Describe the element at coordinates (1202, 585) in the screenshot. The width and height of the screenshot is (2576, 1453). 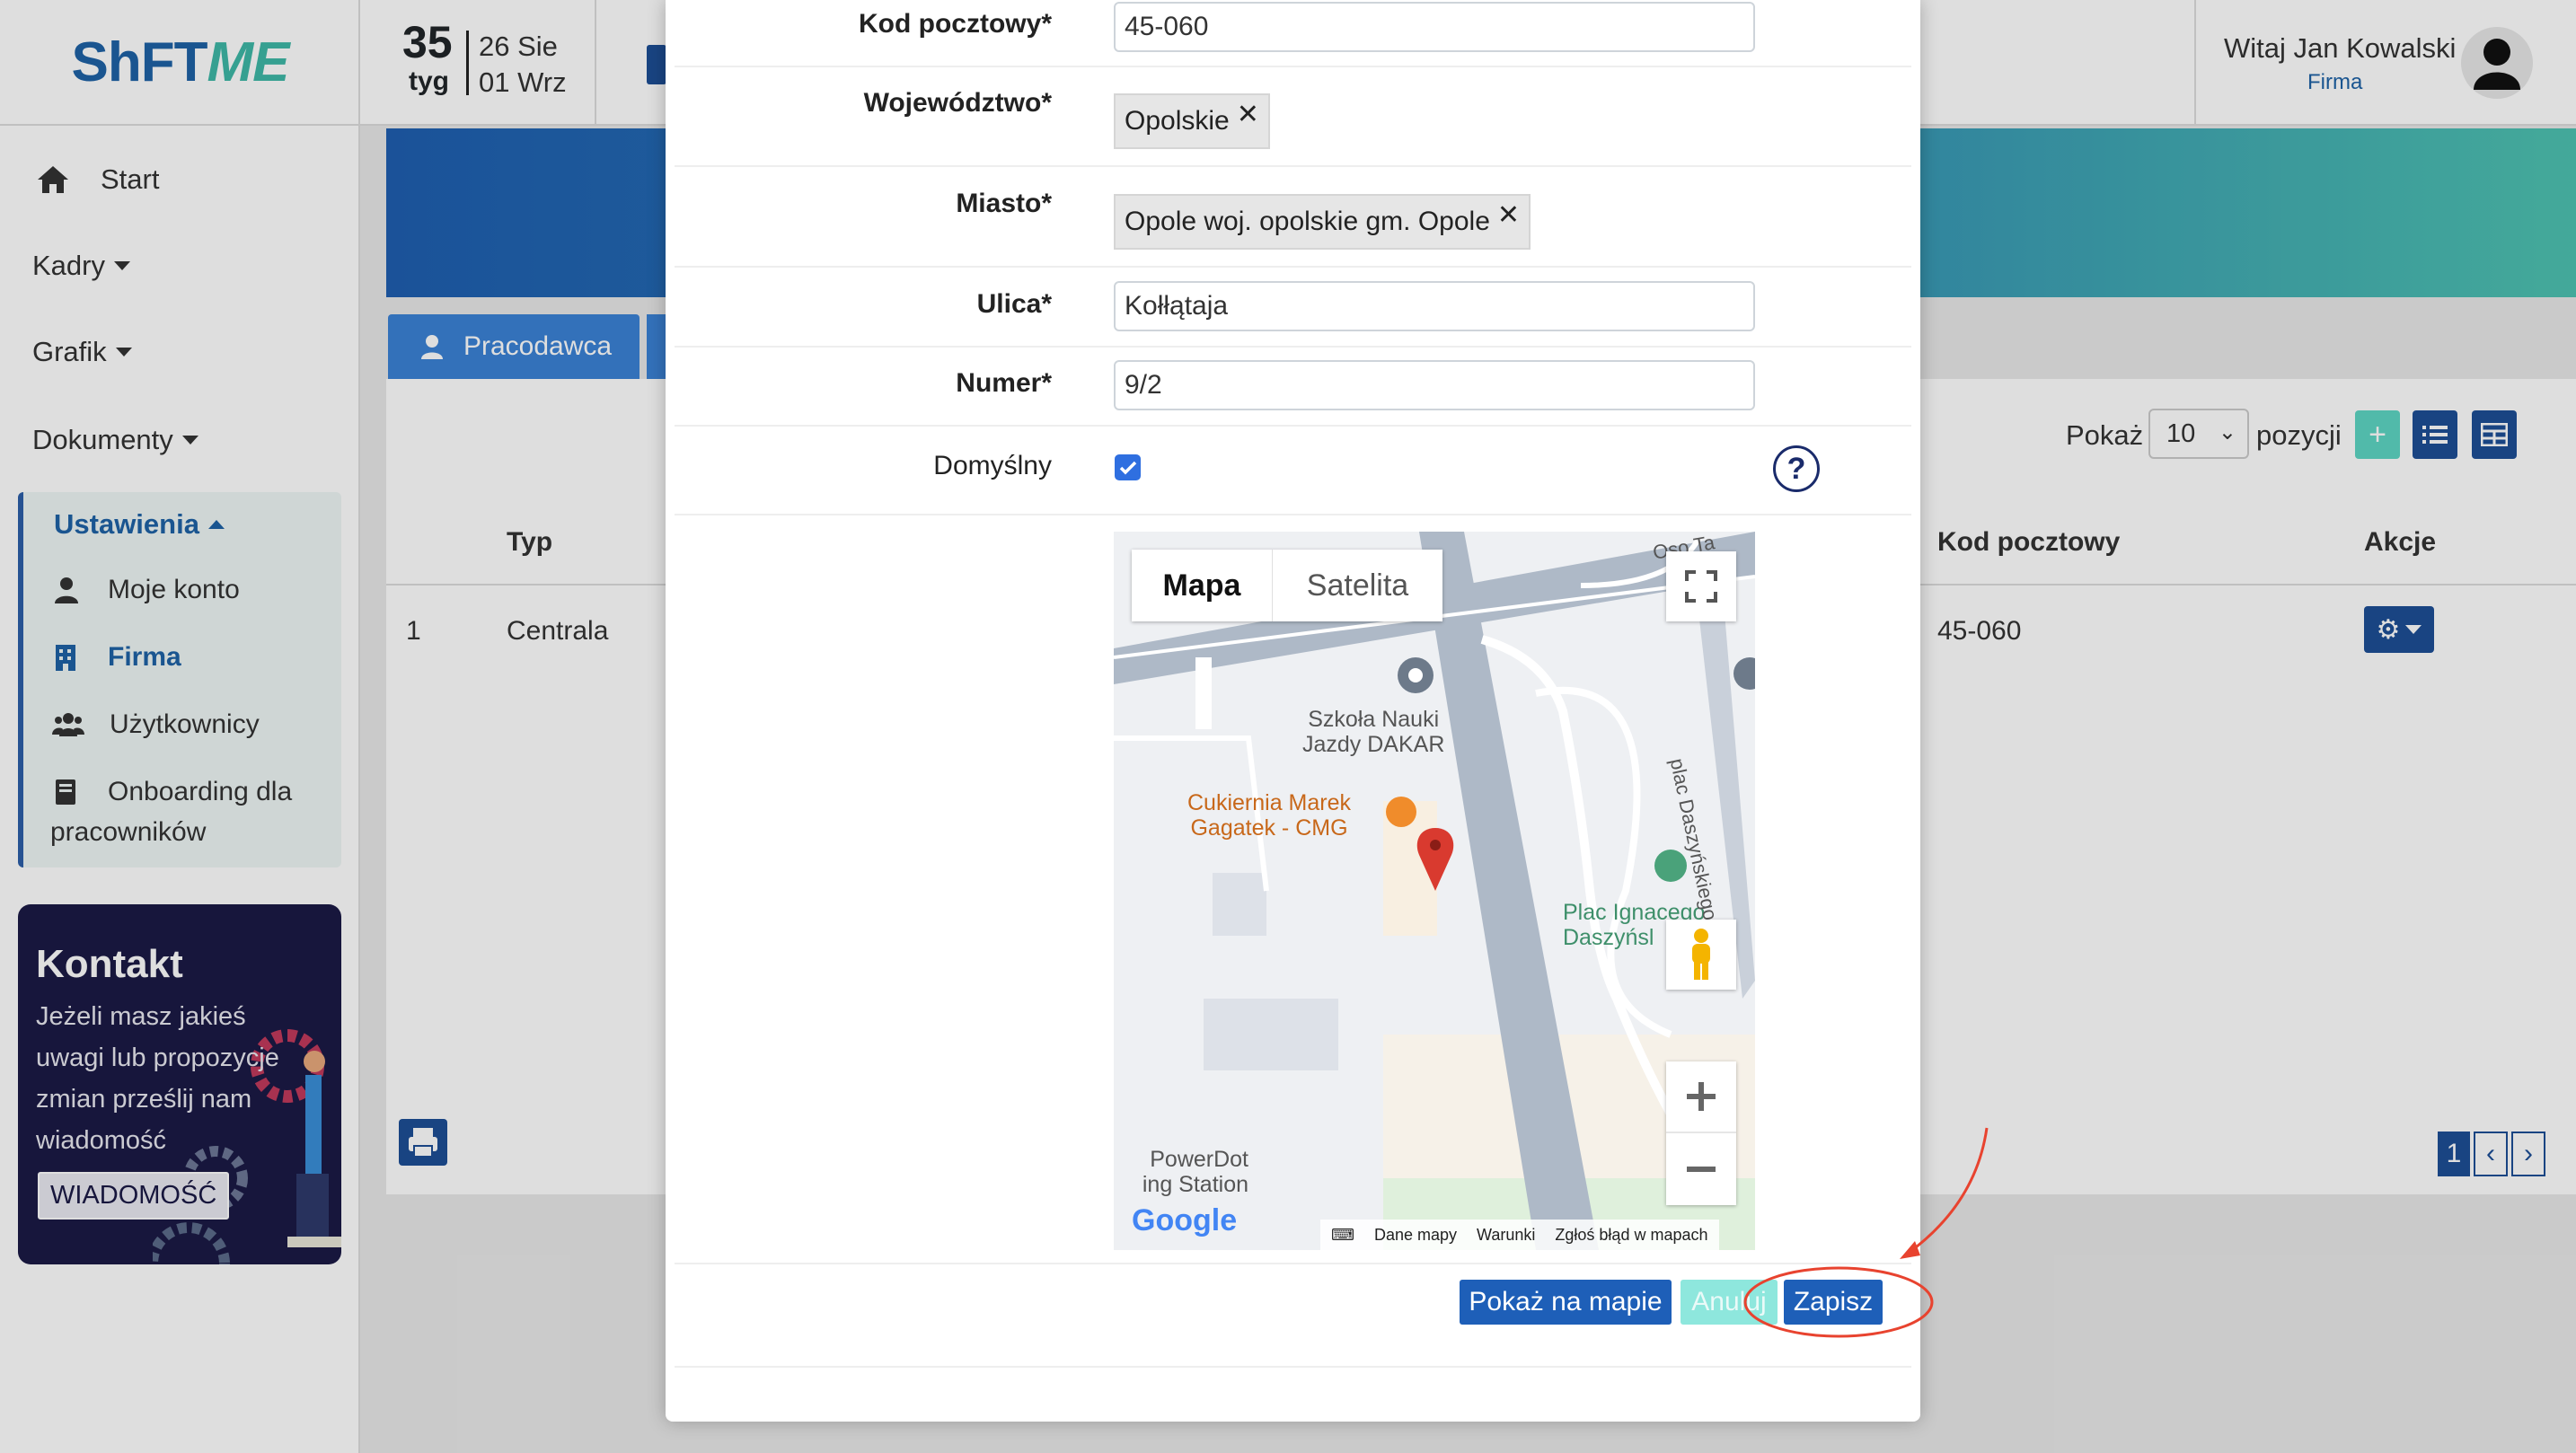
I see `map-type-map-button: Mapa` at that location.